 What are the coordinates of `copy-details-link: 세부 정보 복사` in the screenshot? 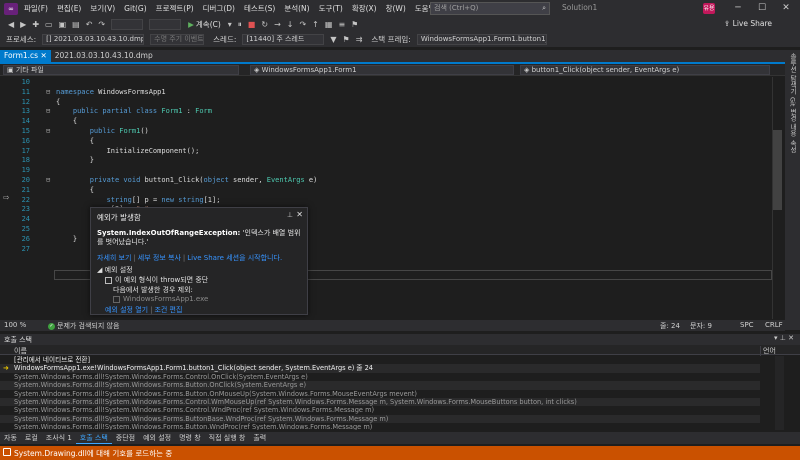 It's located at (159, 258).